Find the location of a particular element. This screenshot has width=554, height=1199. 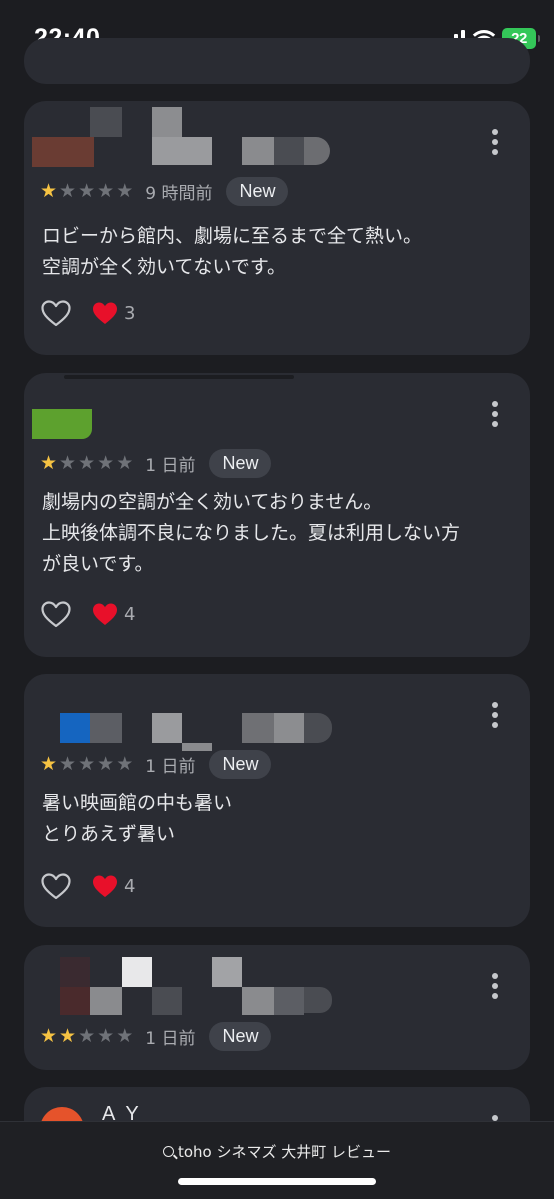

review-text: 暑い映画館の中も暑い とりあえず暑い is located at coordinates (137, 818).